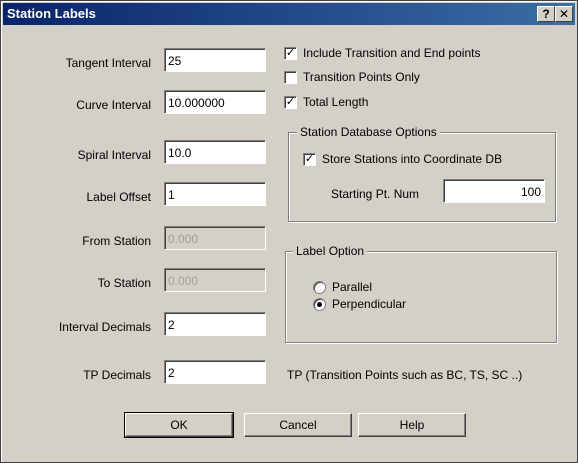 Image resolution: width=578 pixels, height=463 pixels. I want to click on label-option-group-title: Label Option, so click(330, 251).